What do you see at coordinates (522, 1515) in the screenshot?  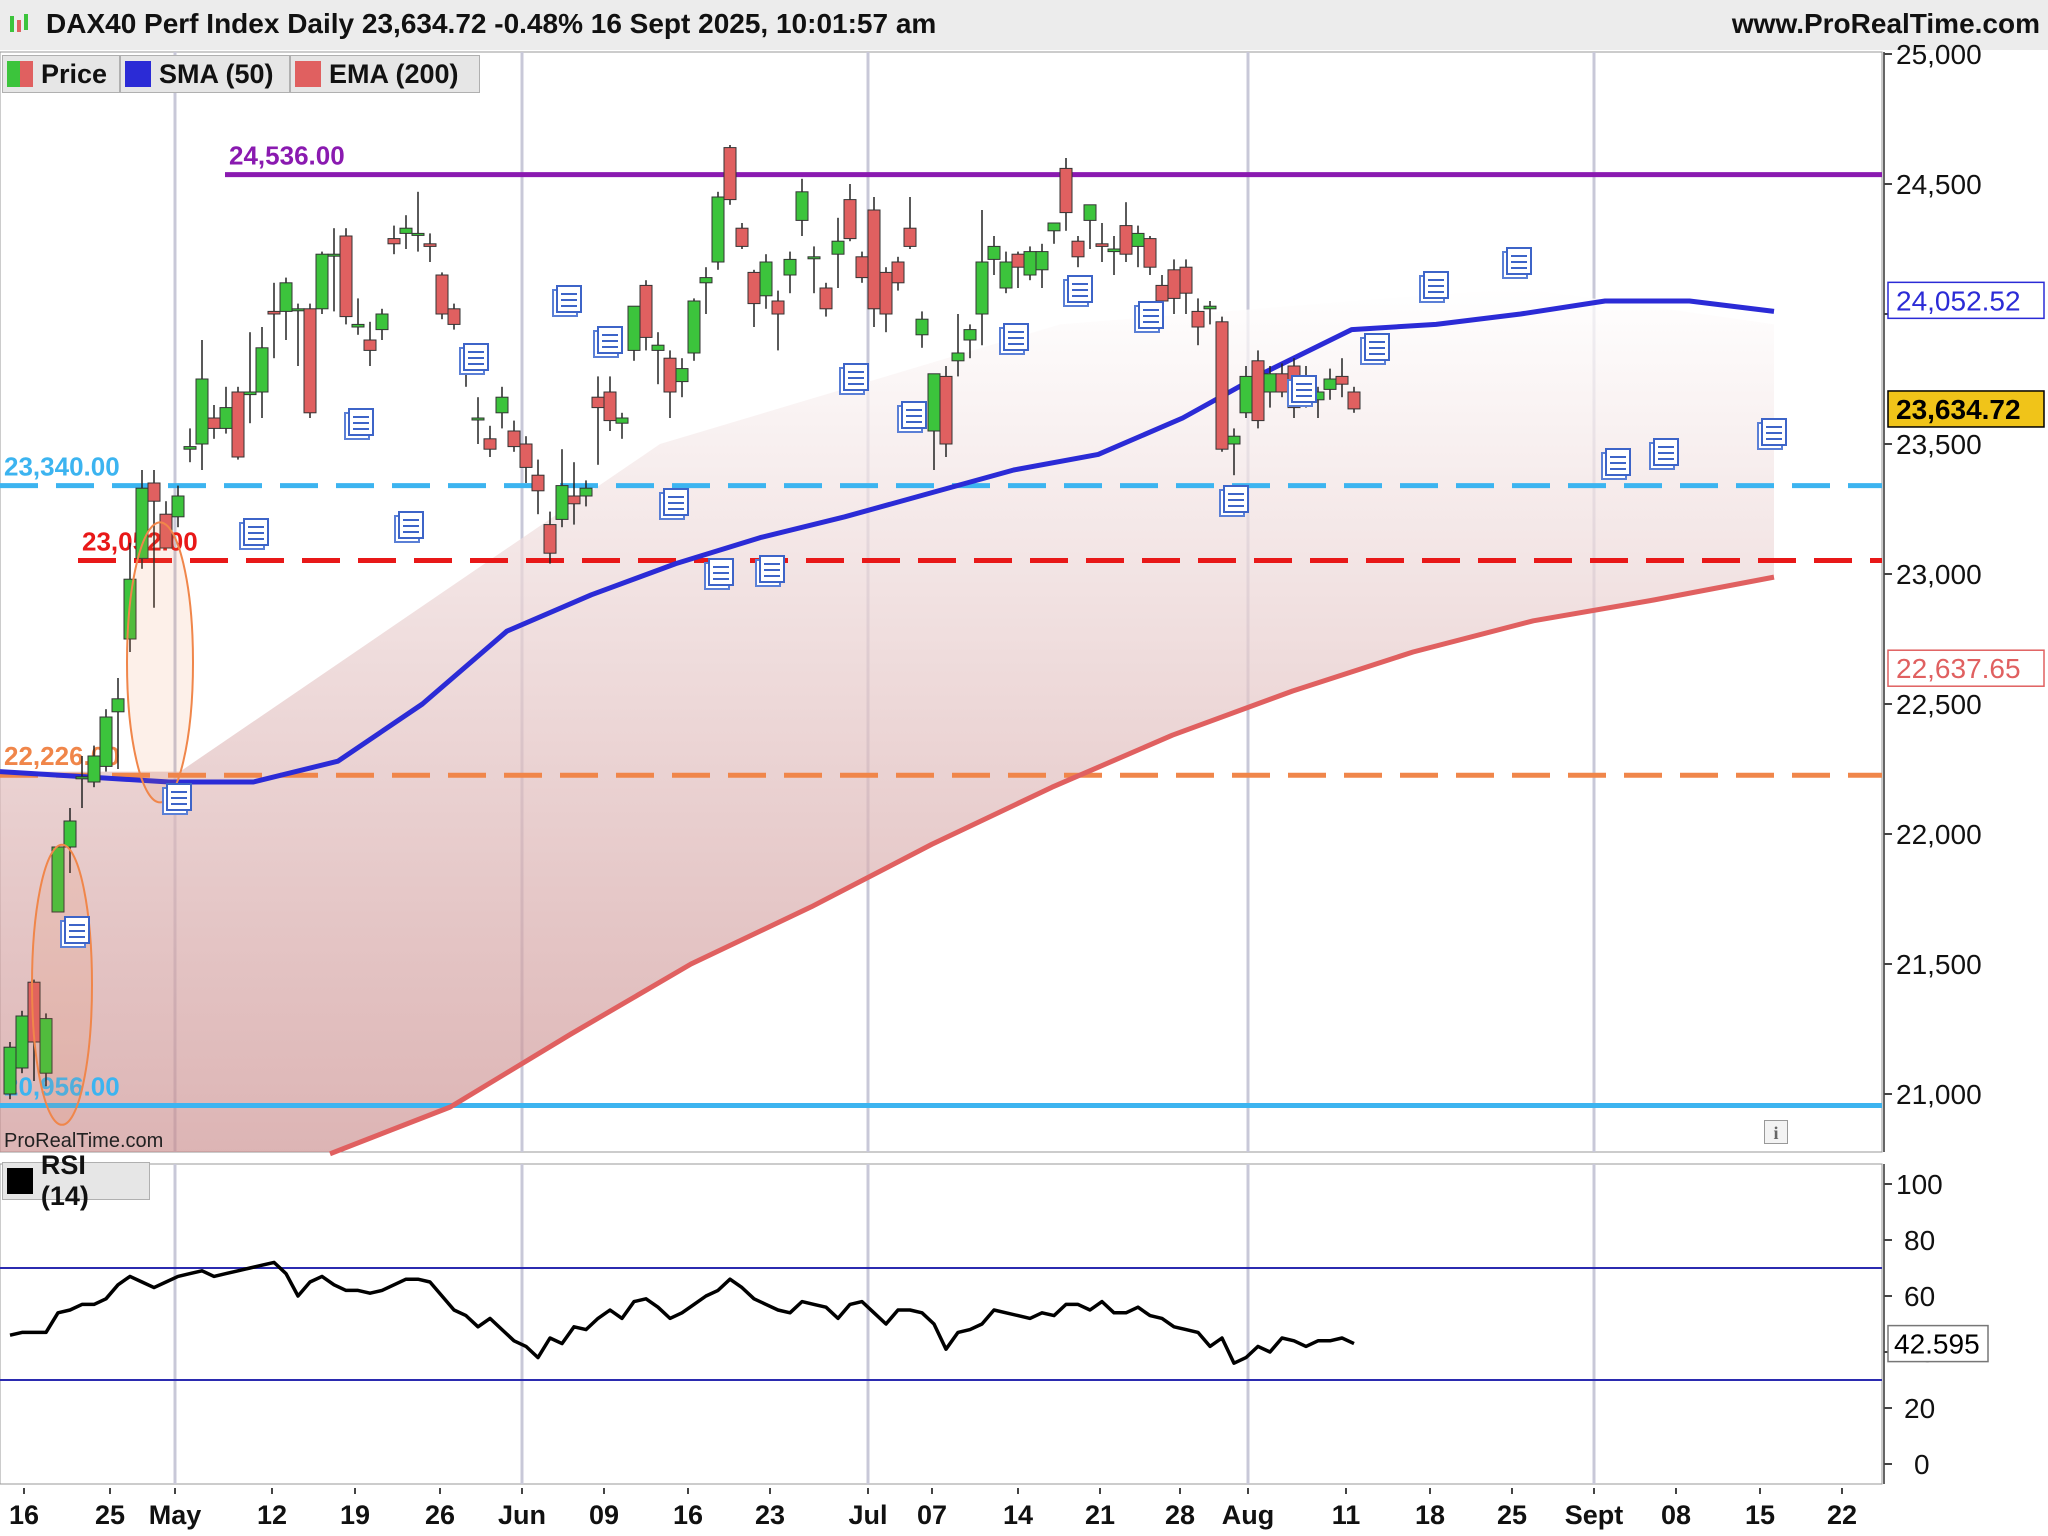 I see `x-tick-label: Jun` at bounding box center [522, 1515].